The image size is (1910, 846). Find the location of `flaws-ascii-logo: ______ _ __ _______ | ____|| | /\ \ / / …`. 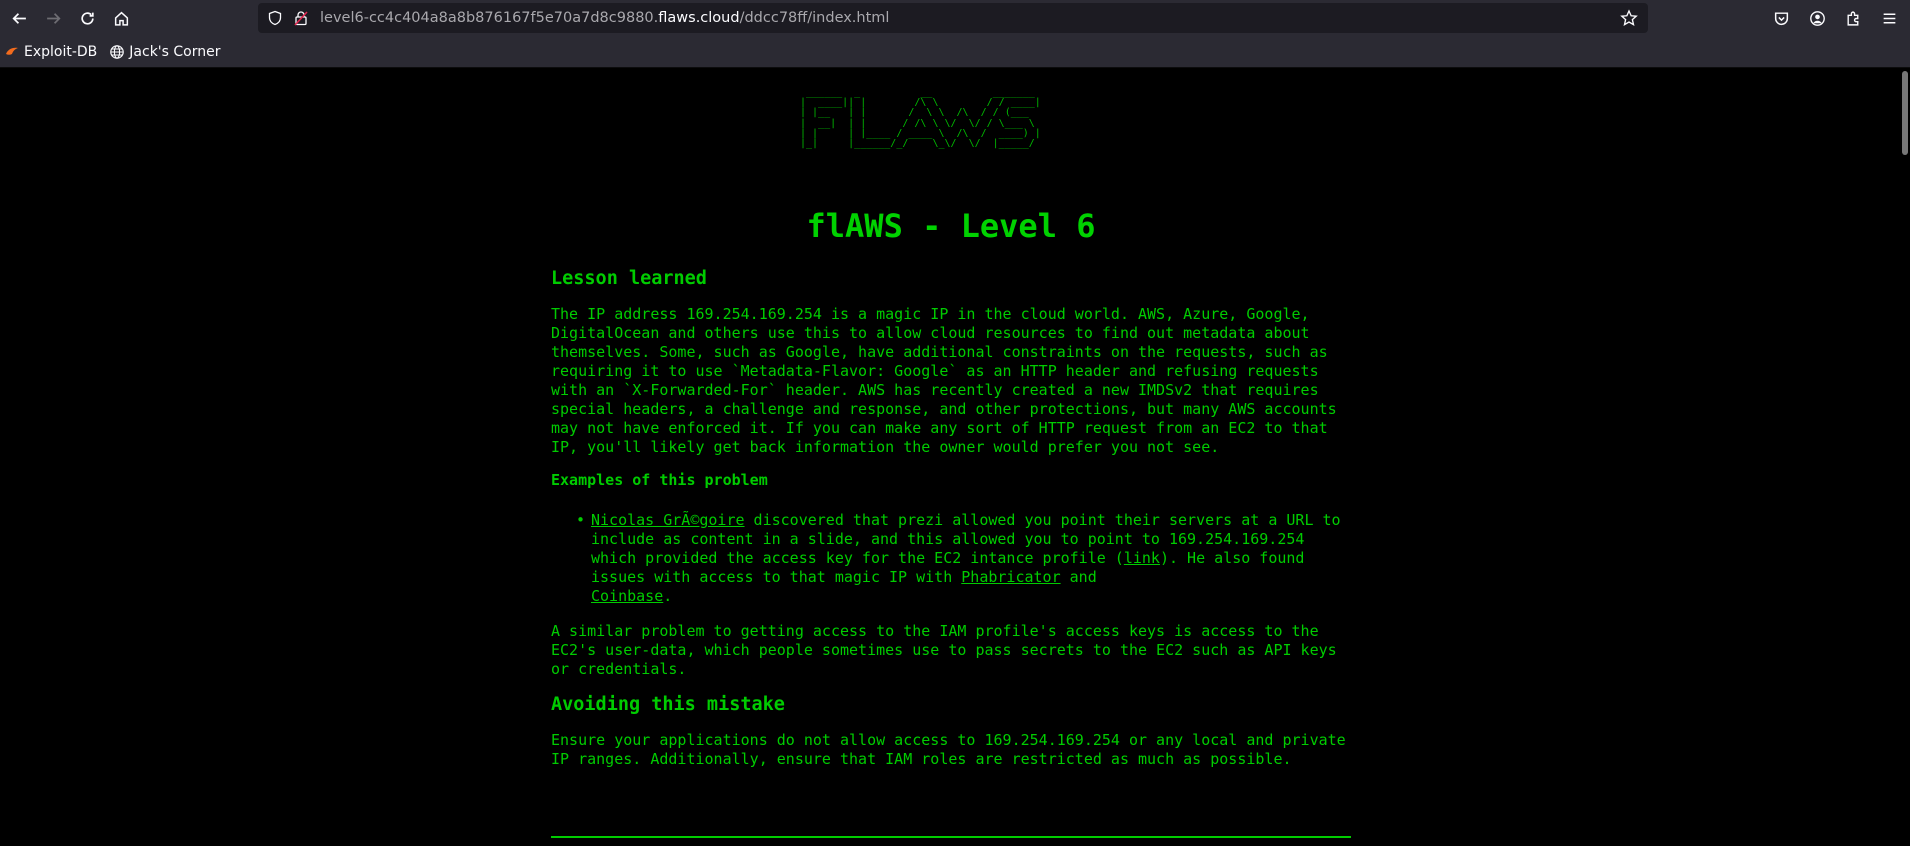

flaws-ascii-logo: ______ _ __ _______ | ____|| | /\ \ / / … is located at coordinates (920, 118).